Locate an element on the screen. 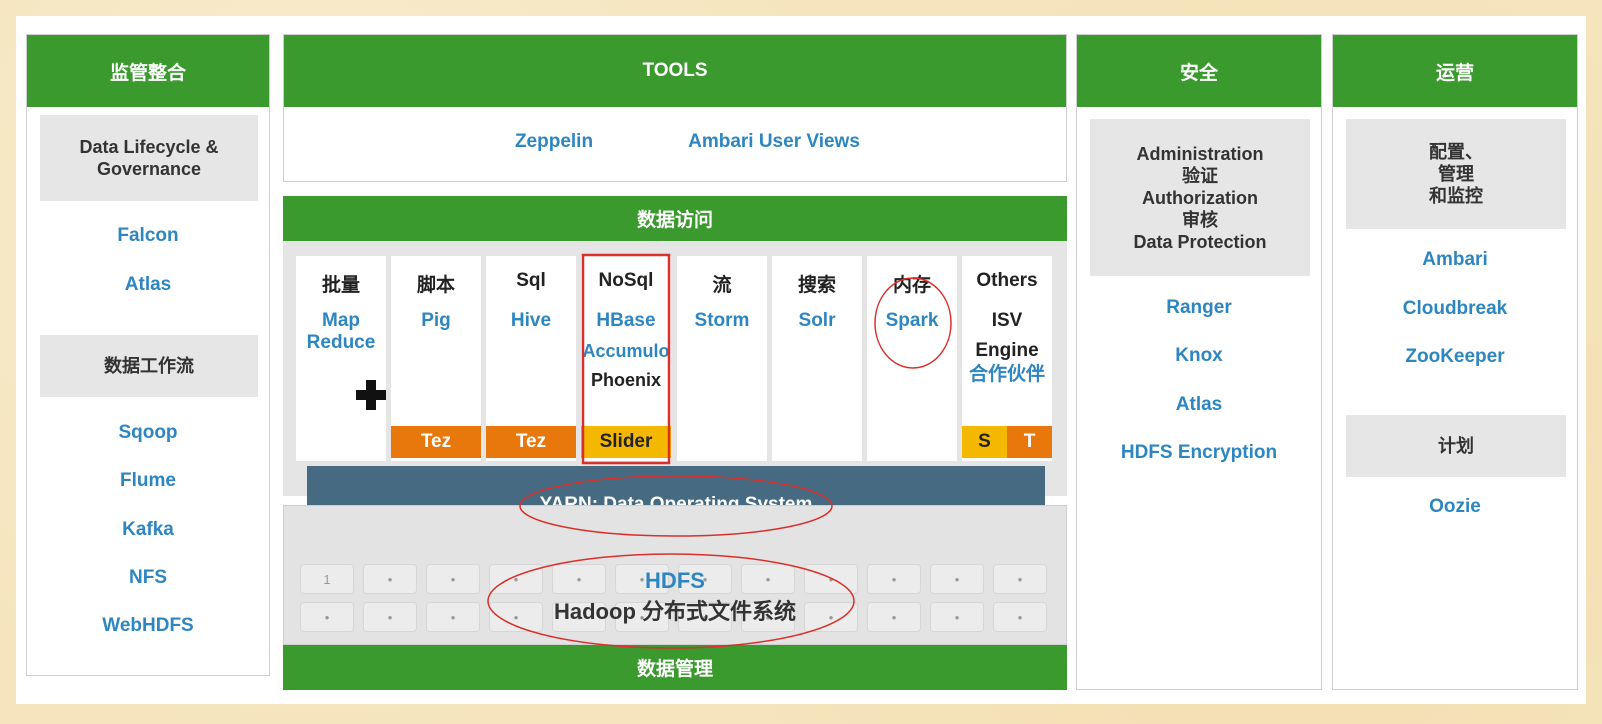 The image size is (1602, 724). link-knox: Knox is located at coordinates (1199, 356).